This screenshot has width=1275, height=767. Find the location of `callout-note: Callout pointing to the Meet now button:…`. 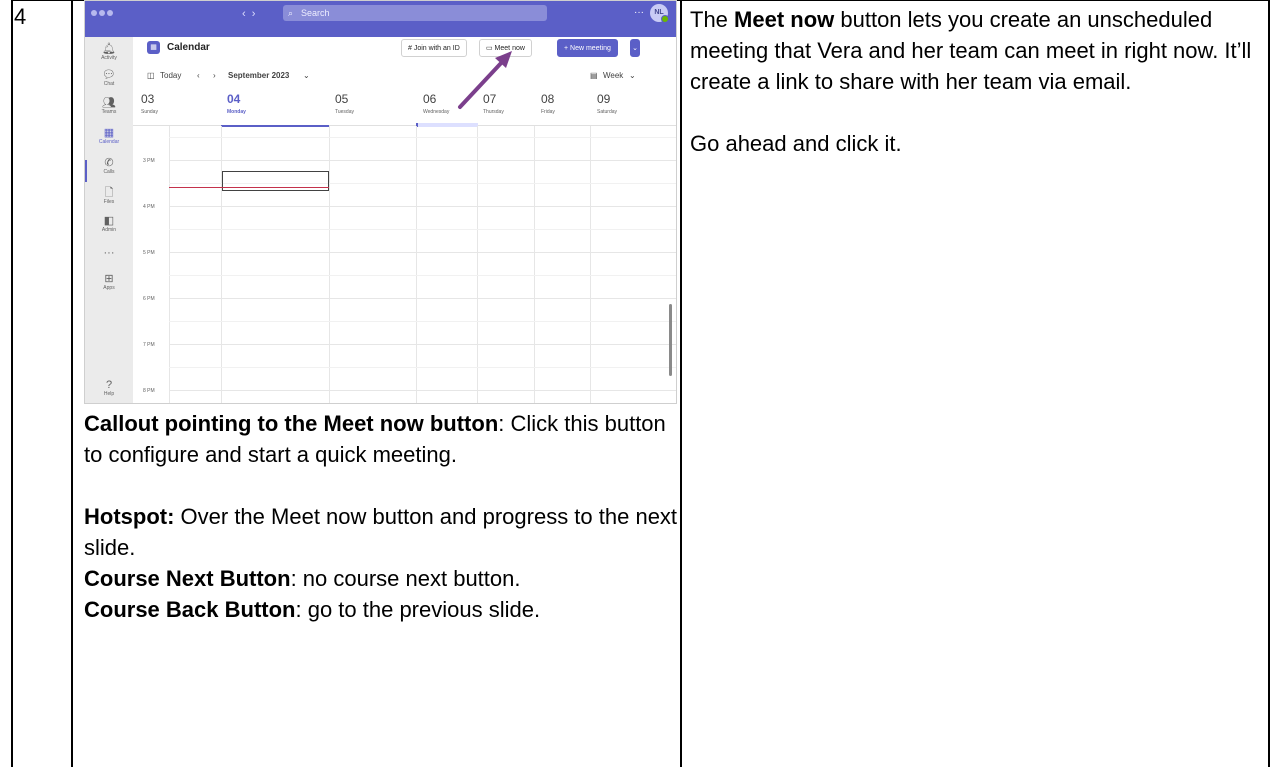

callout-note: Callout pointing to the Meet now button:… is located at coordinates (375, 439).